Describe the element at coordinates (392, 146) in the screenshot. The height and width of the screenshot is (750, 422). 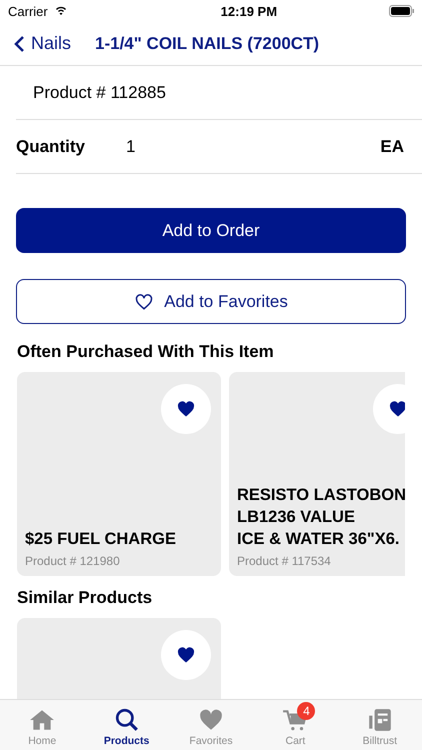
I see `unit-label: EA` at that location.